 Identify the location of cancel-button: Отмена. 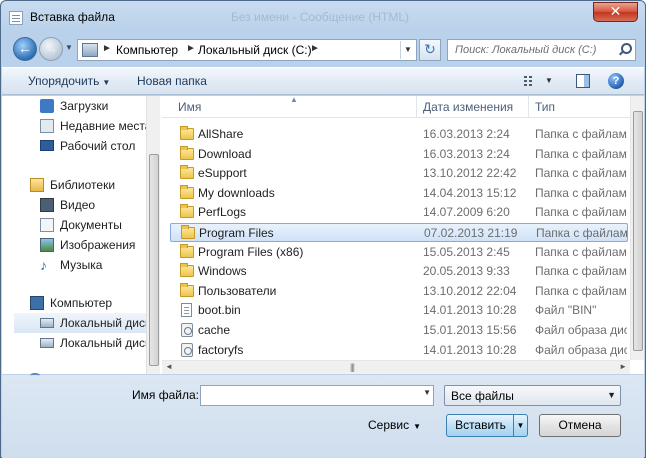
(580, 425).